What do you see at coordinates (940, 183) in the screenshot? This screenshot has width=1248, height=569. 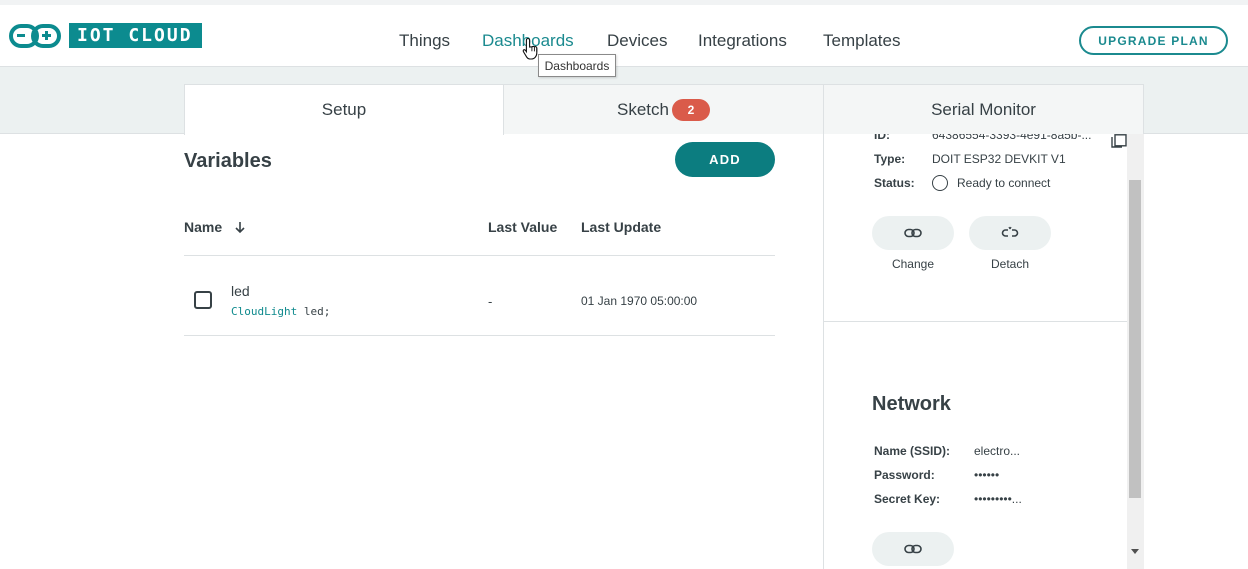 I see `status-indicator-icon` at bounding box center [940, 183].